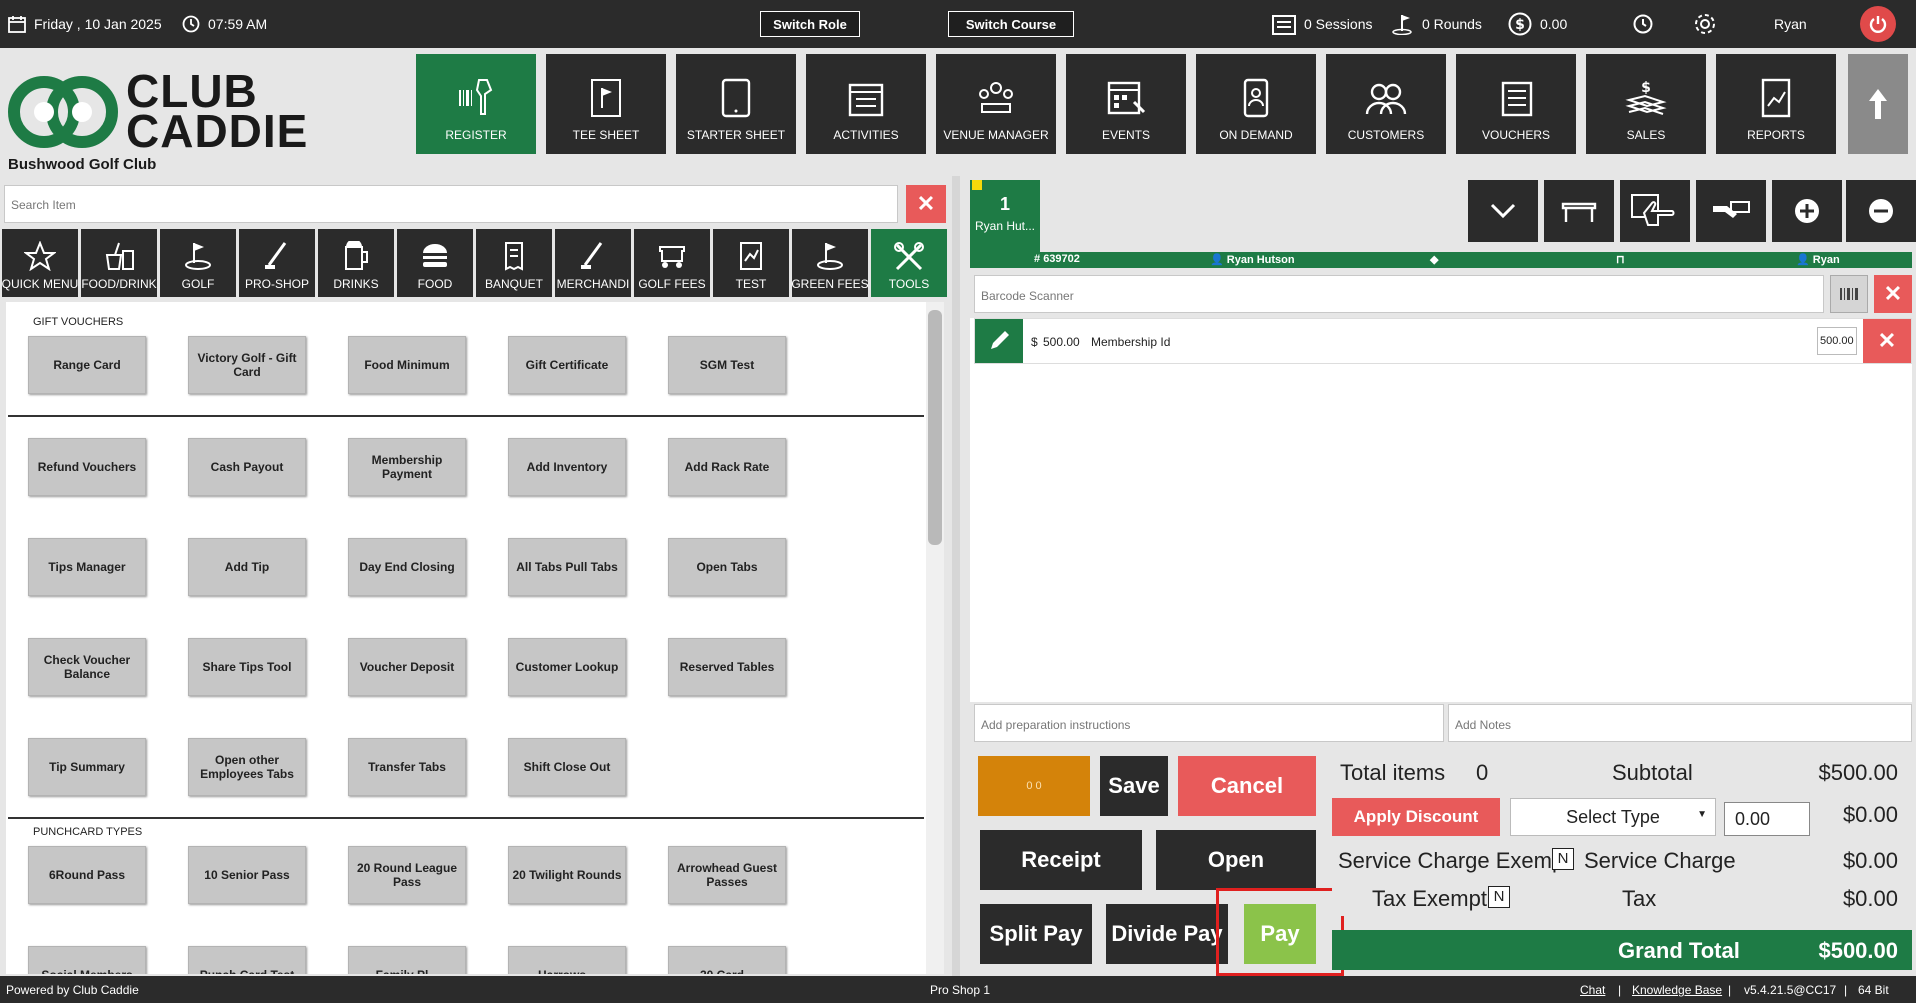 The image size is (1916, 1003). I want to click on table-small-icon: ⊓, so click(1620, 259).